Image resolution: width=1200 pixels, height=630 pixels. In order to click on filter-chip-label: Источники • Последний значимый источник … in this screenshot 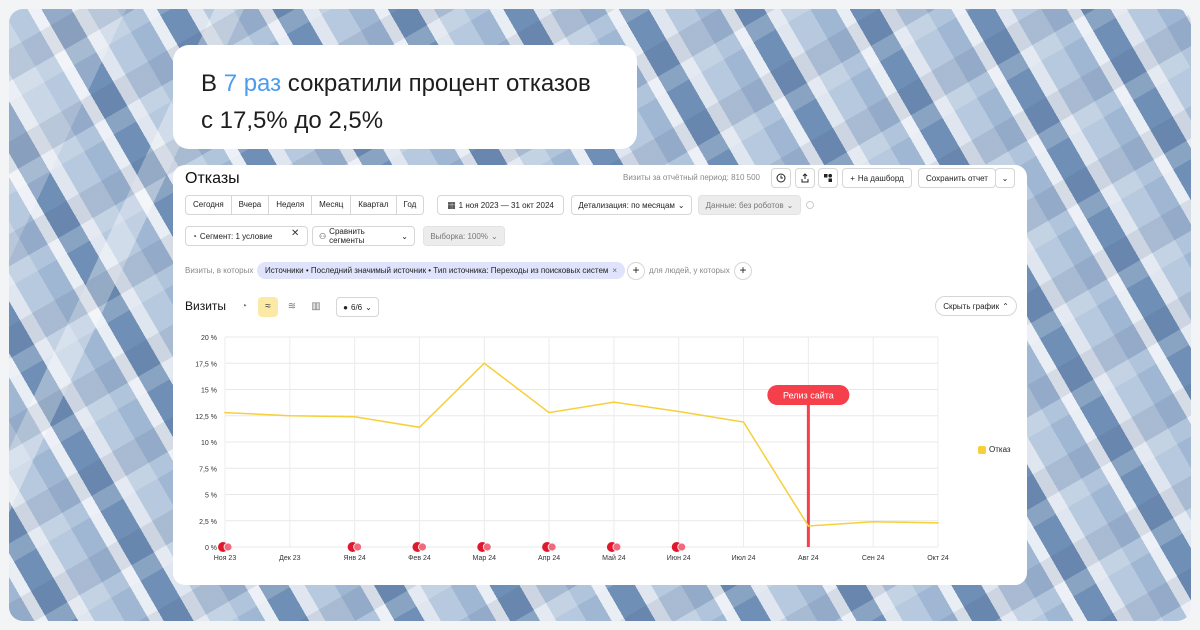, I will do `click(437, 270)`.